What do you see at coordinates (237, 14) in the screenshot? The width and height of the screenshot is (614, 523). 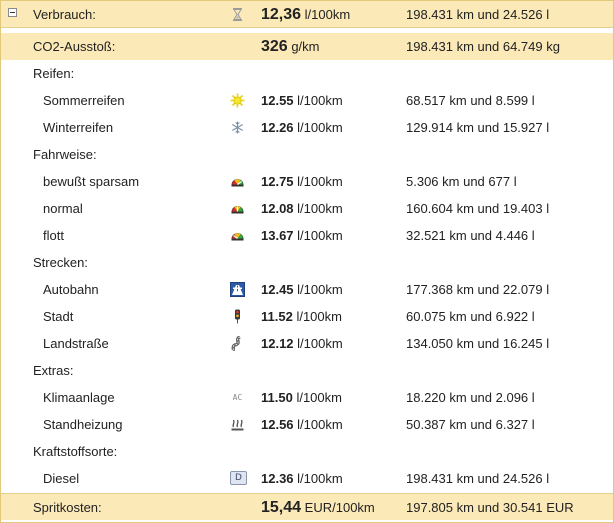 I see `hourglass-icon` at bounding box center [237, 14].